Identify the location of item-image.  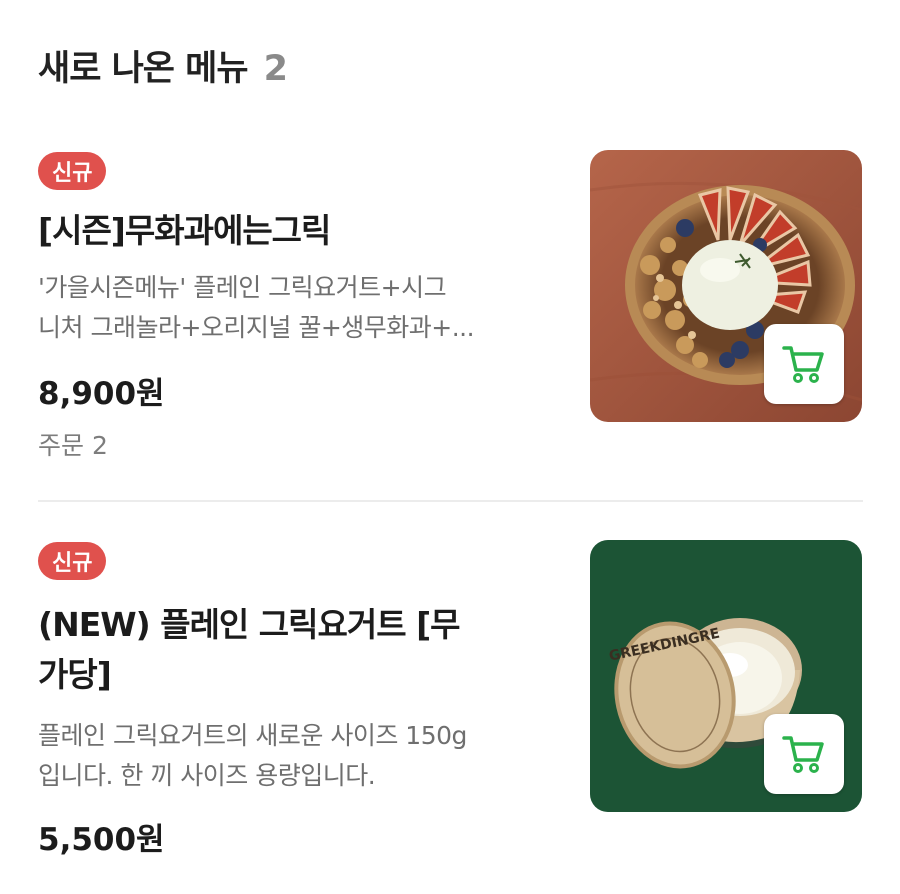
(726, 286).